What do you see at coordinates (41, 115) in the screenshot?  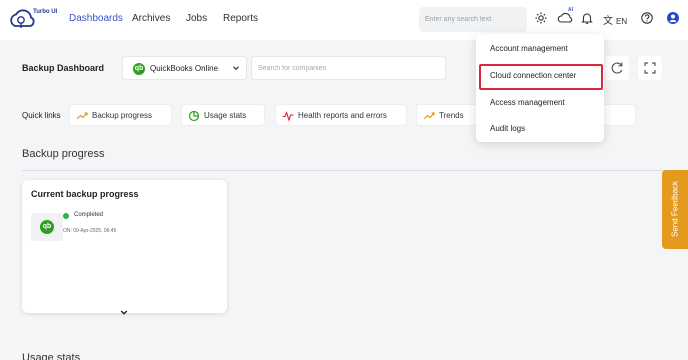 I see `quick-links-label: Quick links` at bounding box center [41, 115].